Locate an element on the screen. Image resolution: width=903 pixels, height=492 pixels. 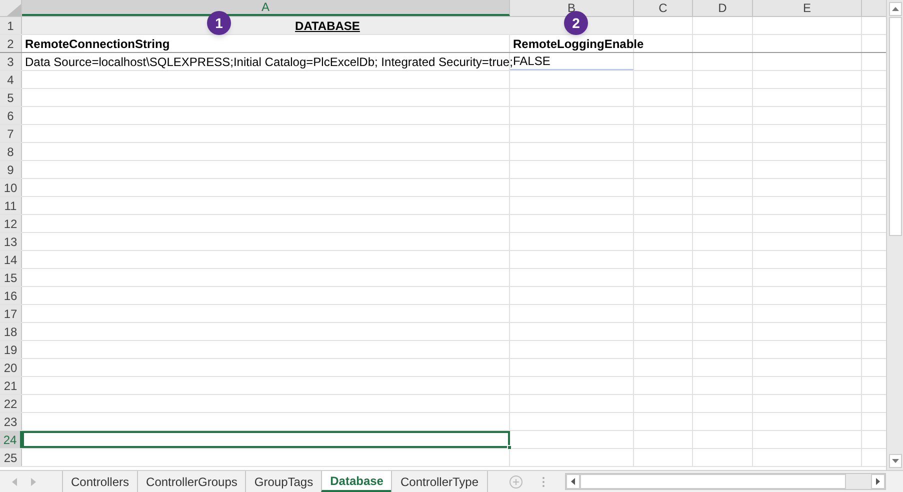
cell-text: RemoteConnectionString is located at coordinates (97, 44).